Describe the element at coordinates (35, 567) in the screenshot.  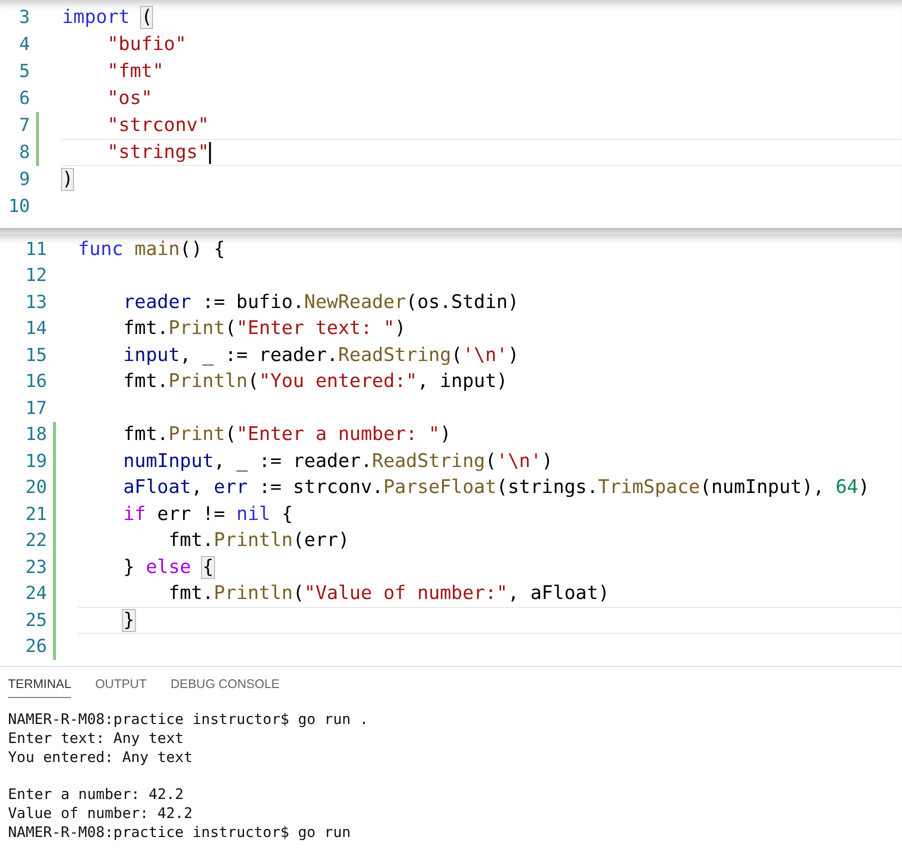
I see `line-number: 23` at that location.